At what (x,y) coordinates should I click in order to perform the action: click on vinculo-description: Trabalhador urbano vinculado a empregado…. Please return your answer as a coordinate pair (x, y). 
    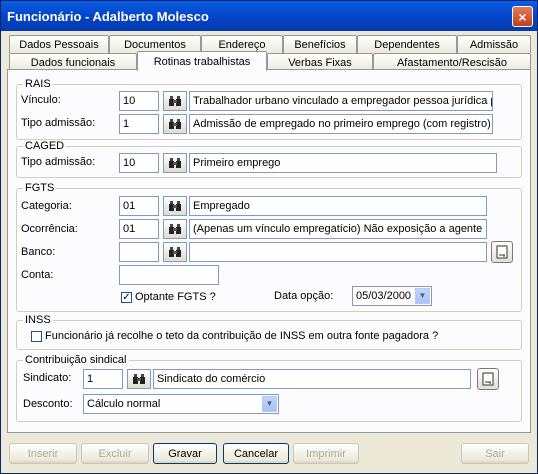
    Looking at the image, I should click on (341, 101).